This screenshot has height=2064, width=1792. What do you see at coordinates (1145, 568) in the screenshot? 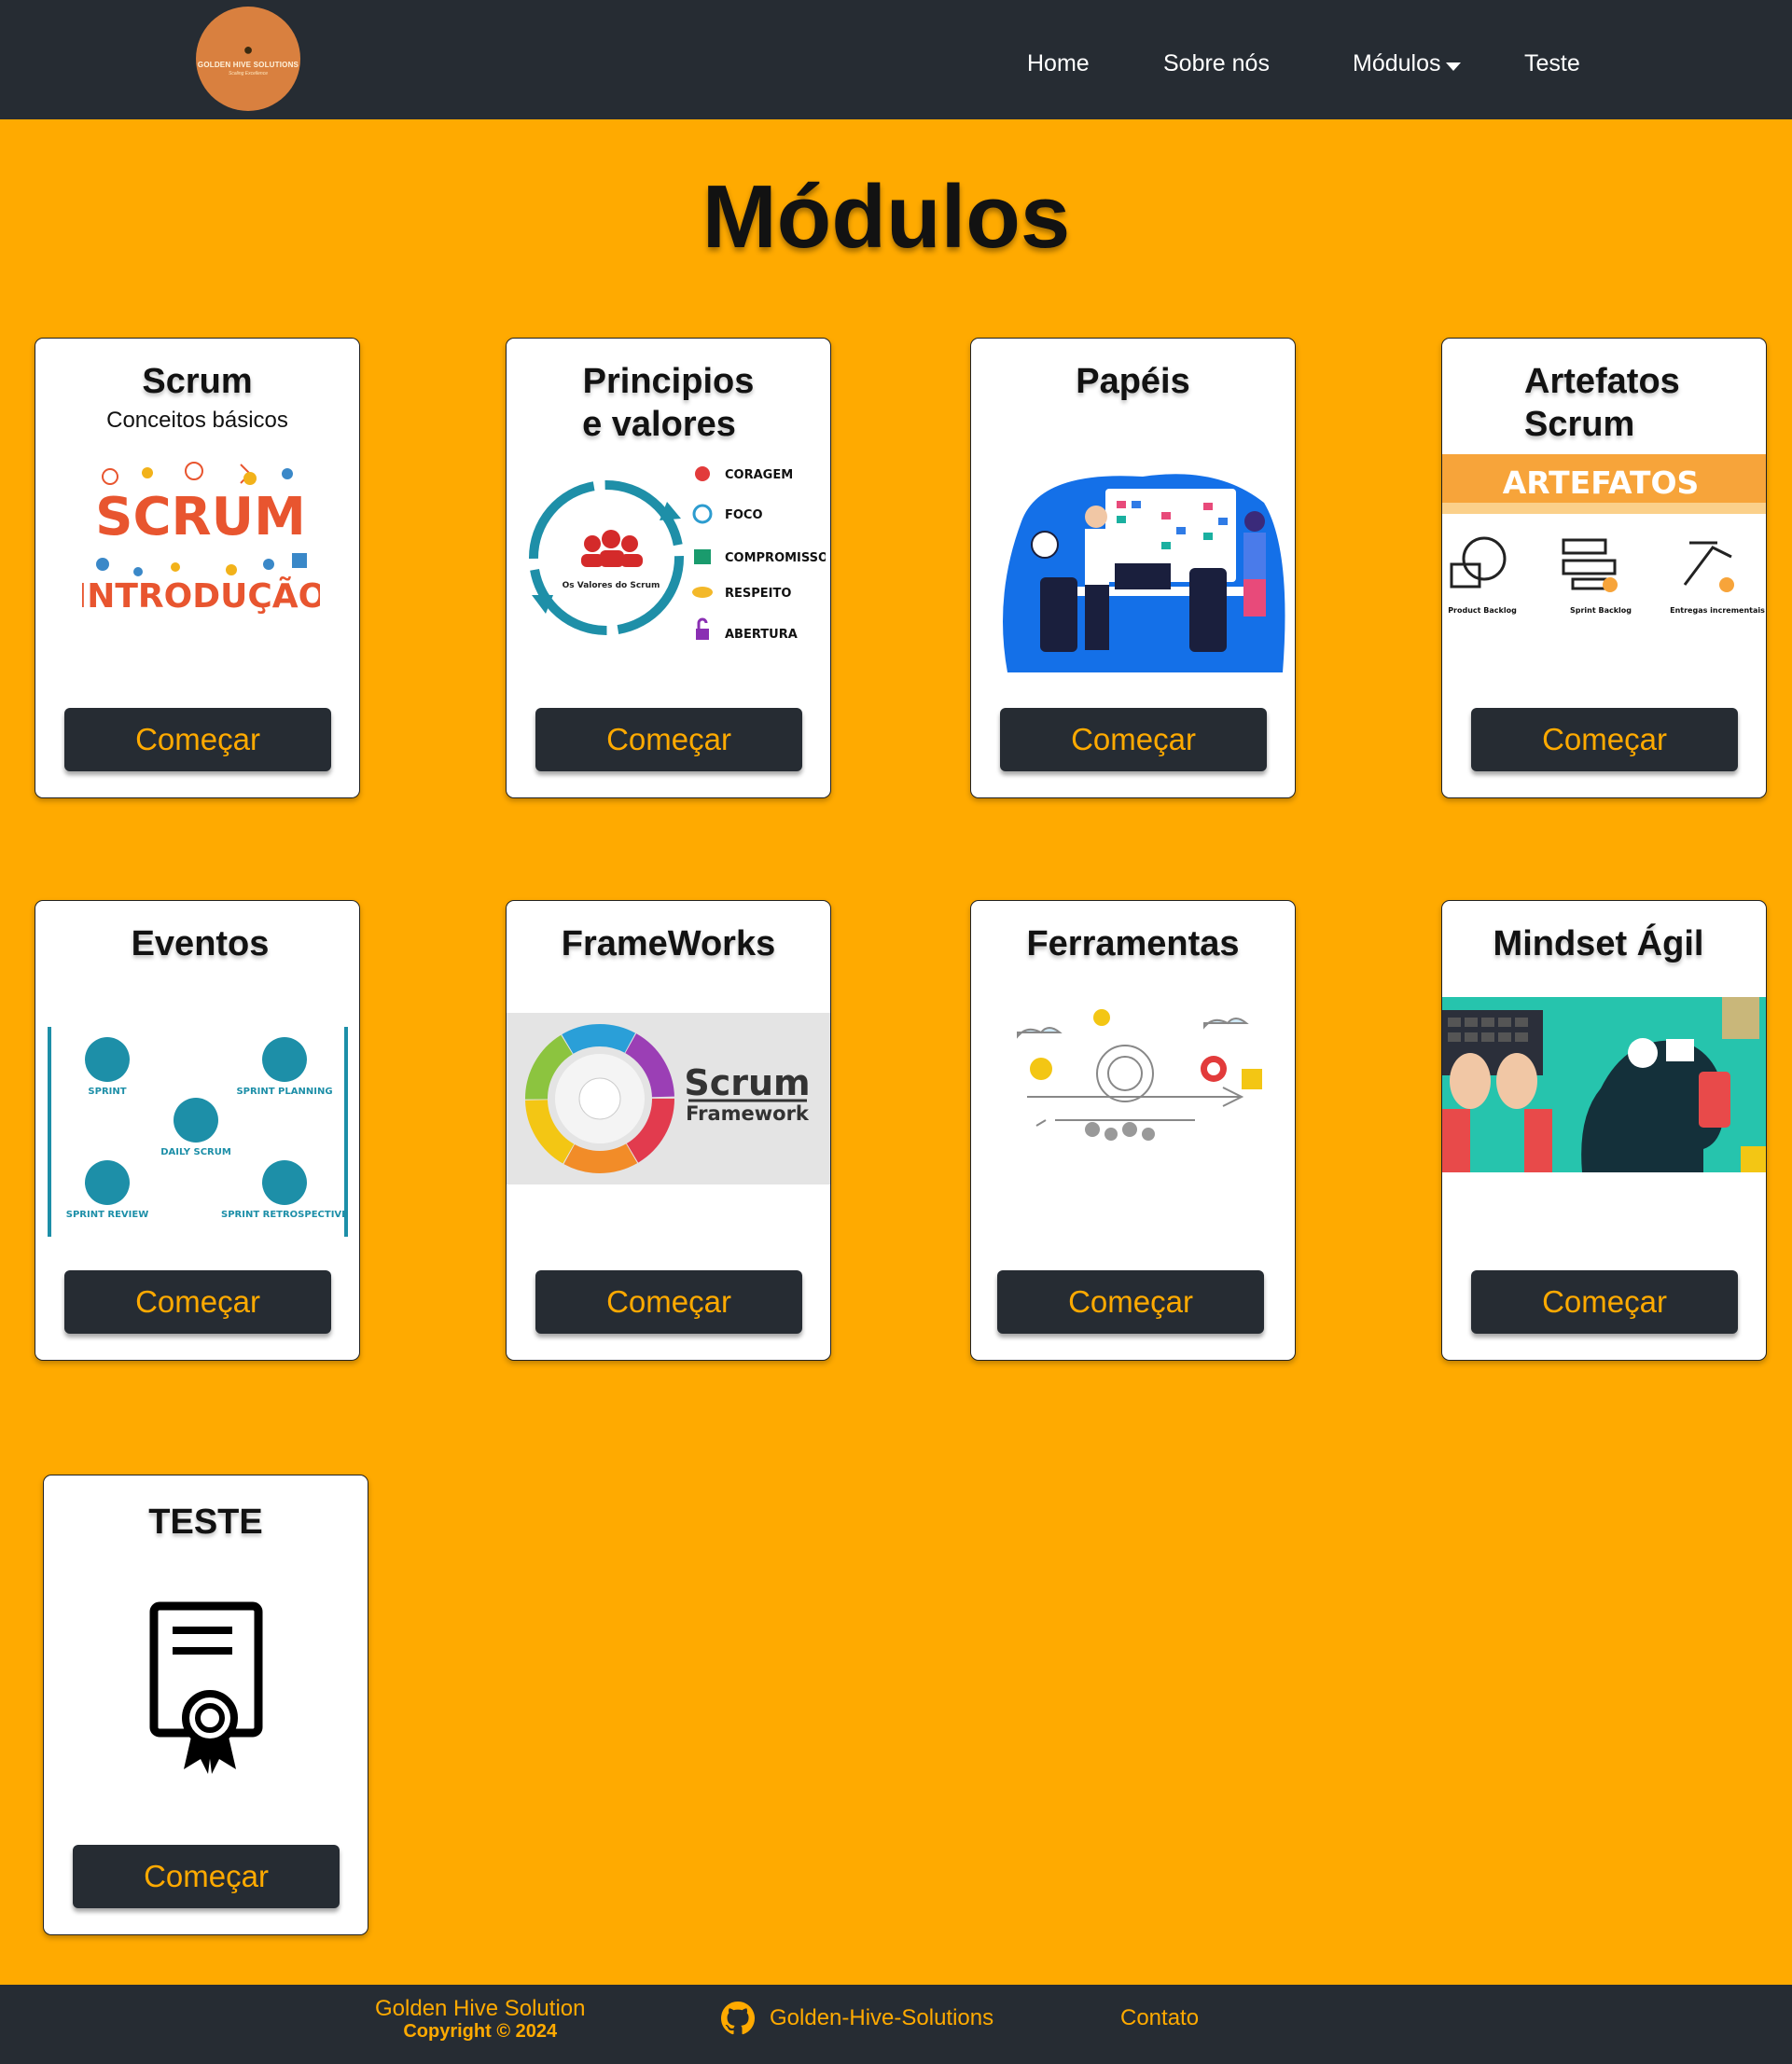
I see `team-board-illustration` at bounding box center [1145, 568].